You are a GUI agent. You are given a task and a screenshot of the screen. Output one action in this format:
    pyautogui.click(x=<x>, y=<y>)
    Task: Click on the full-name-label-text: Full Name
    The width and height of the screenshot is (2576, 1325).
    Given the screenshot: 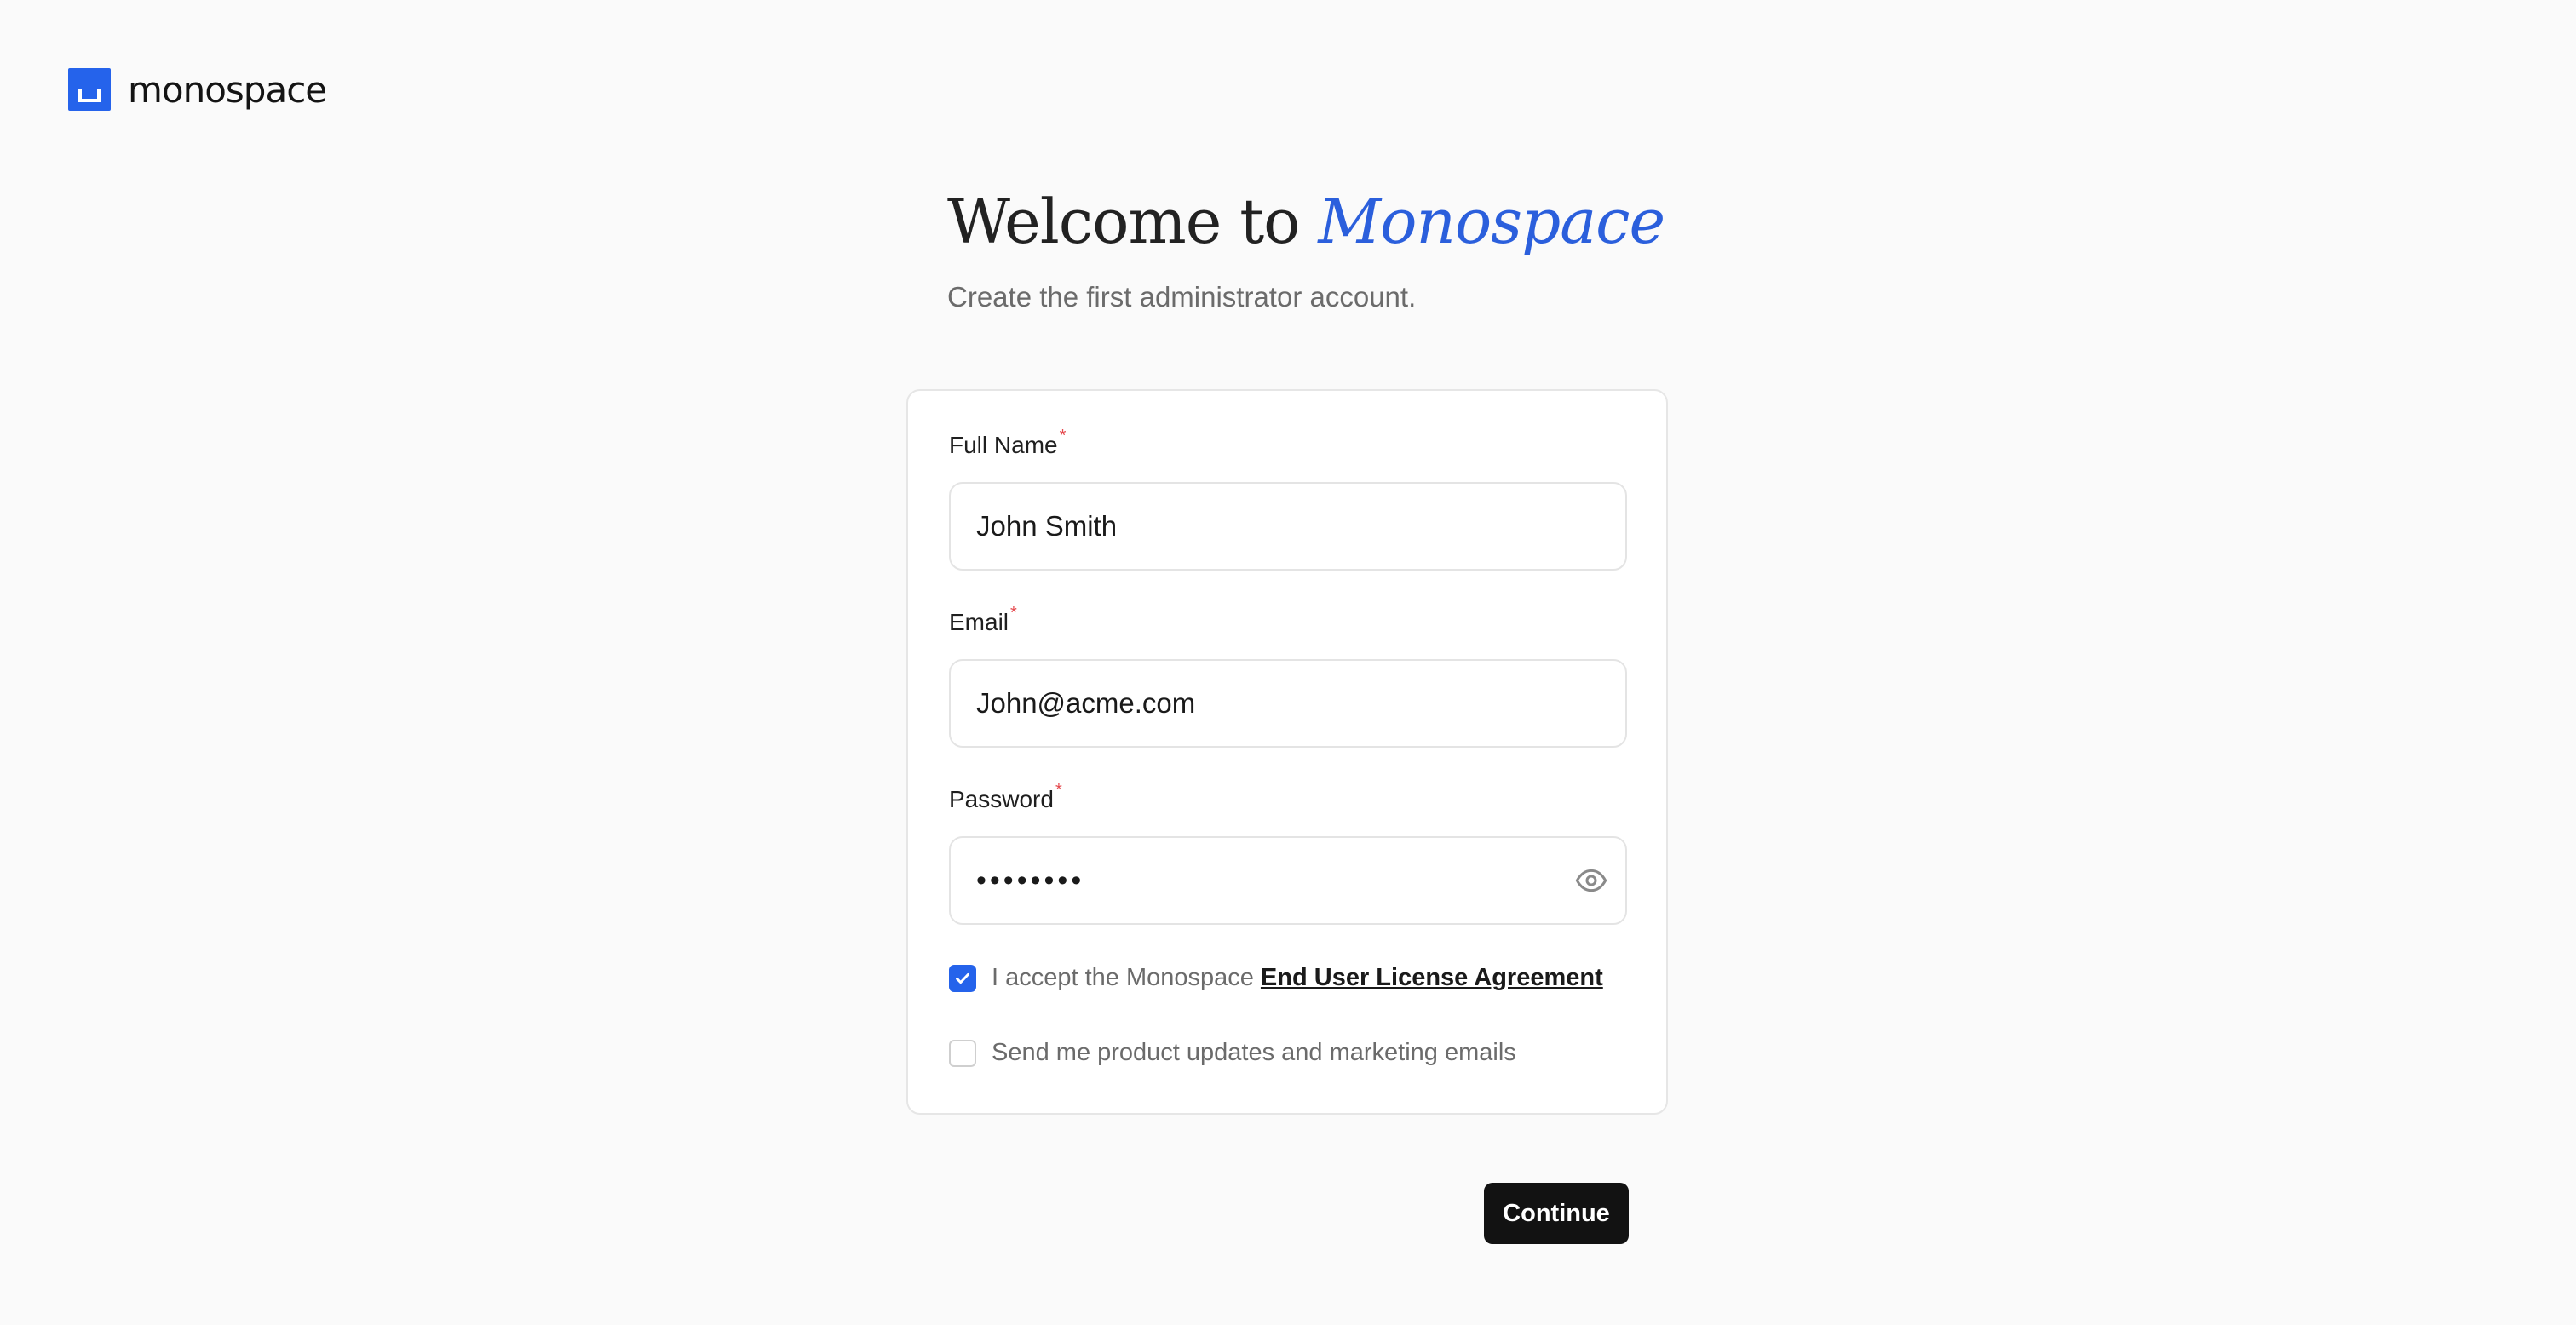 What is the action you would take?
    pyautogui.click(x=1004, y=445)
    